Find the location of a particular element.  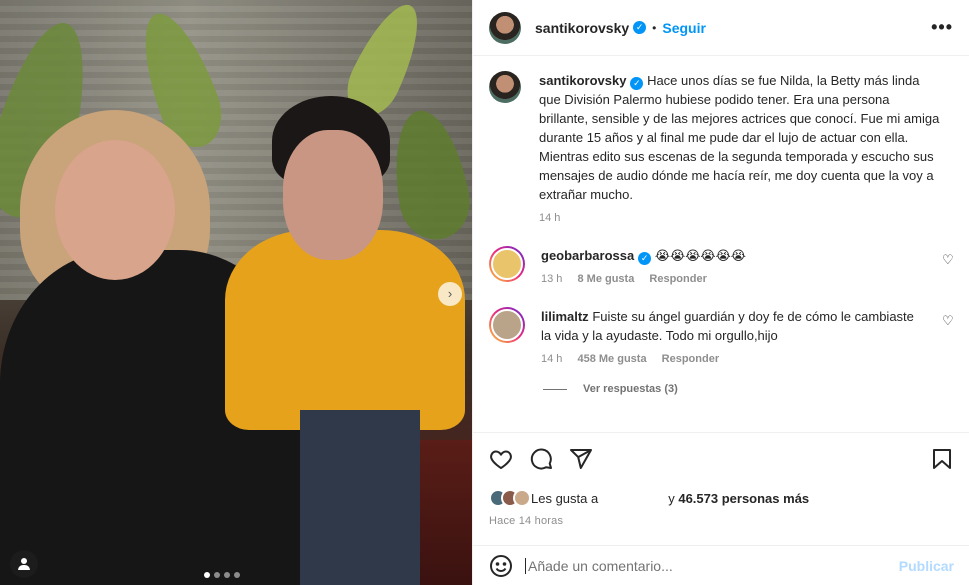

author-username: santikorovsky is located at coordinates (582, 28).